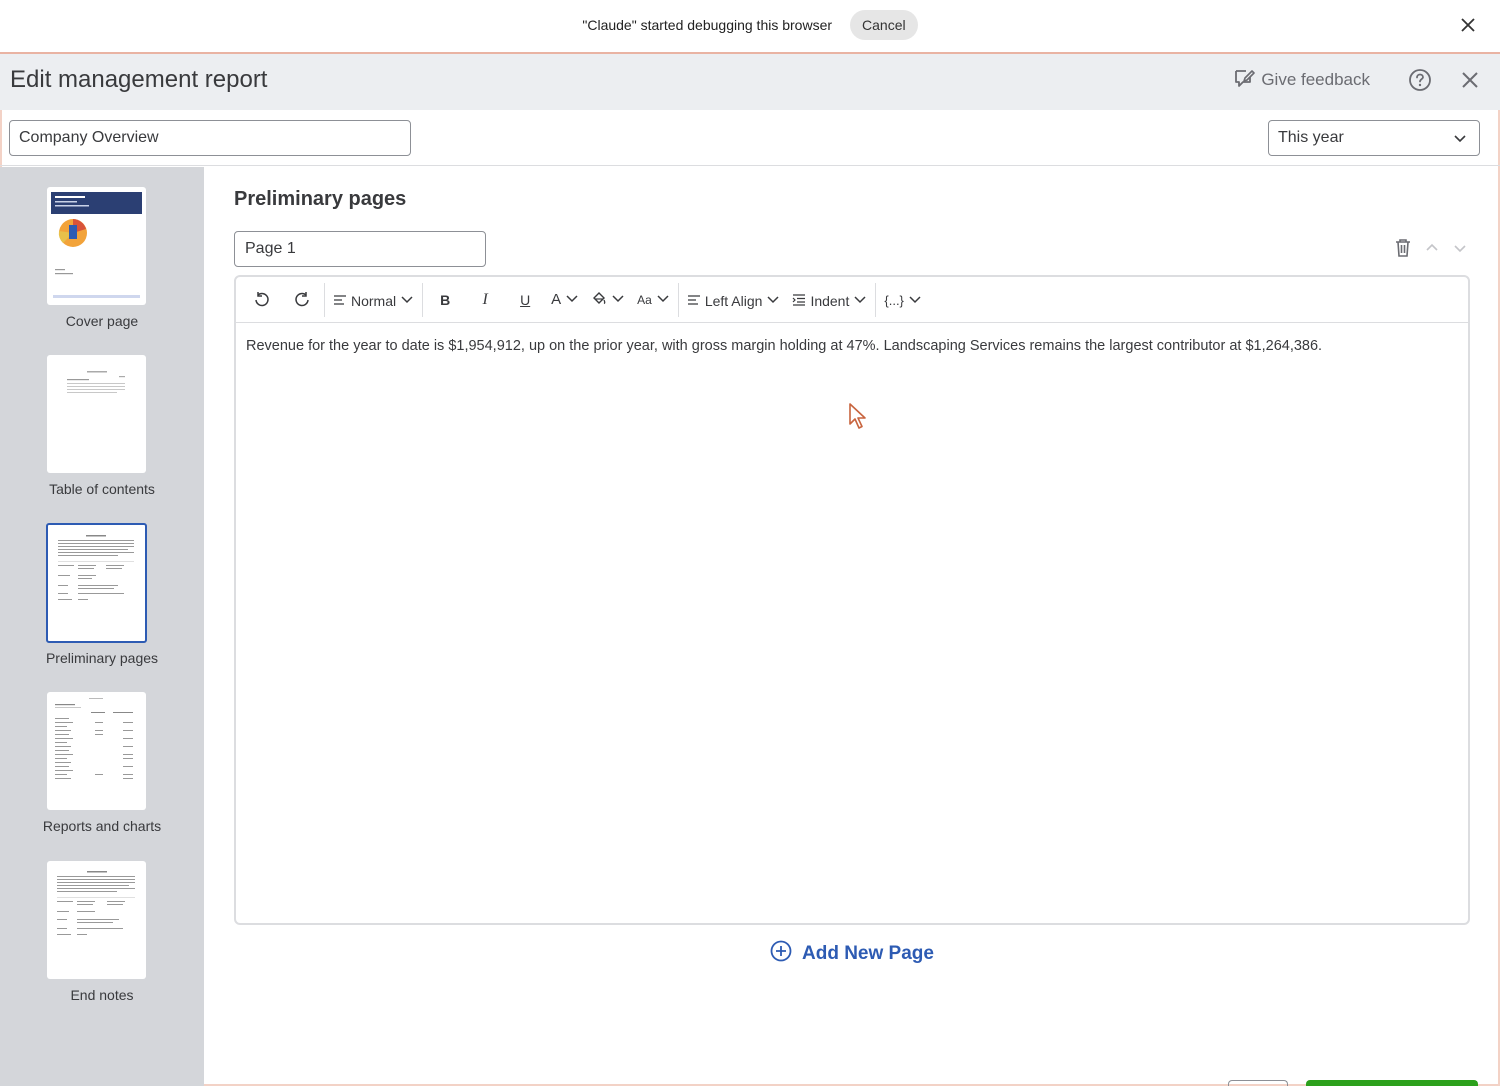 Image resolution: width=1500 pixels, height=1086 pixels. What do you see at coordinates (707, 25) in the screenshot?
I see `debug-message: "Claude" started debugging this browser` at bounding box center [707, 25].